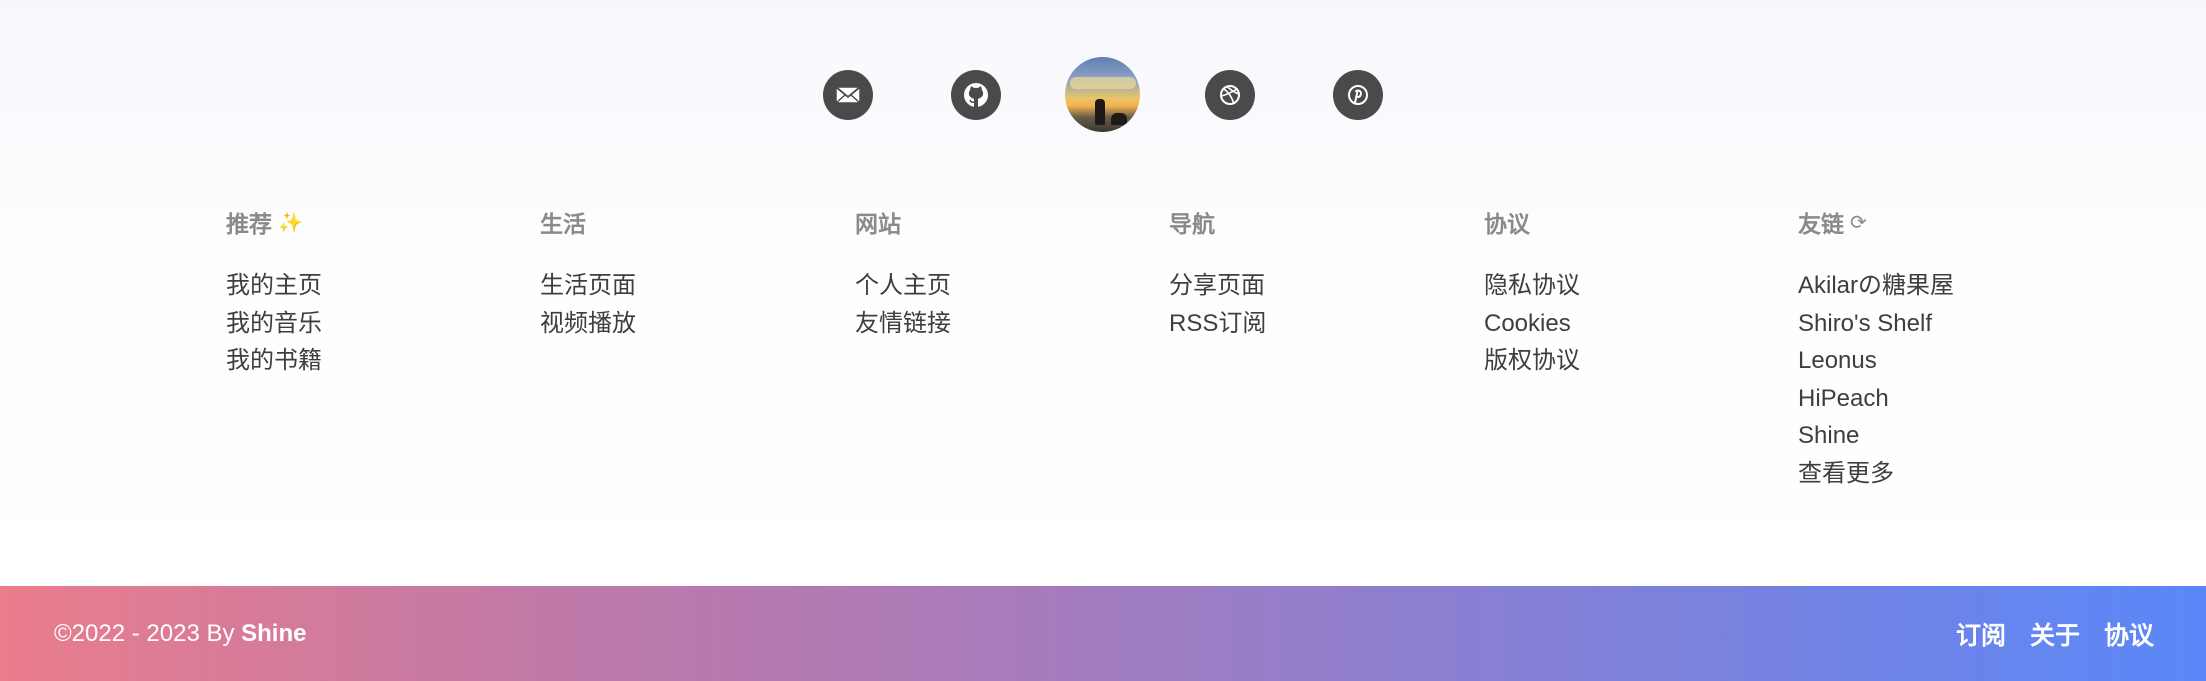  What do you see at coordinates (1938, 324) in the screenshot?
I see `link-friend-shiro: Shiro's Shelf` at bounding box center [1938, 324].